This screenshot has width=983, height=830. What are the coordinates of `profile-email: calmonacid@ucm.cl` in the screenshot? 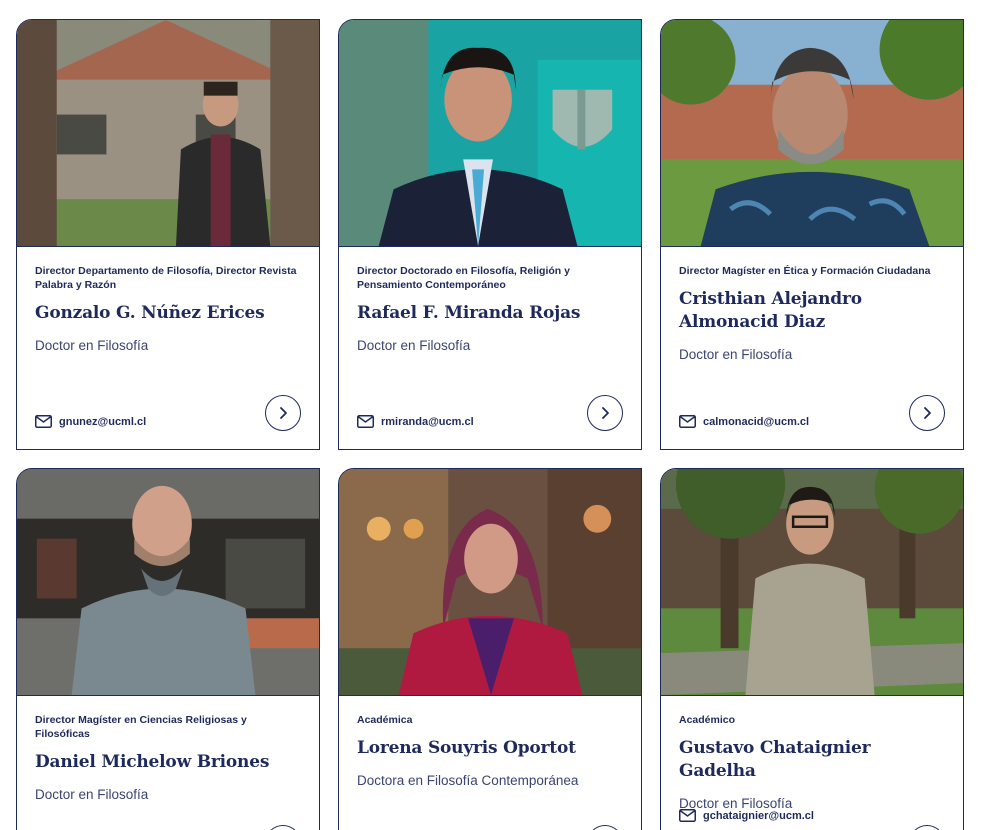 It's located at (756, 422).